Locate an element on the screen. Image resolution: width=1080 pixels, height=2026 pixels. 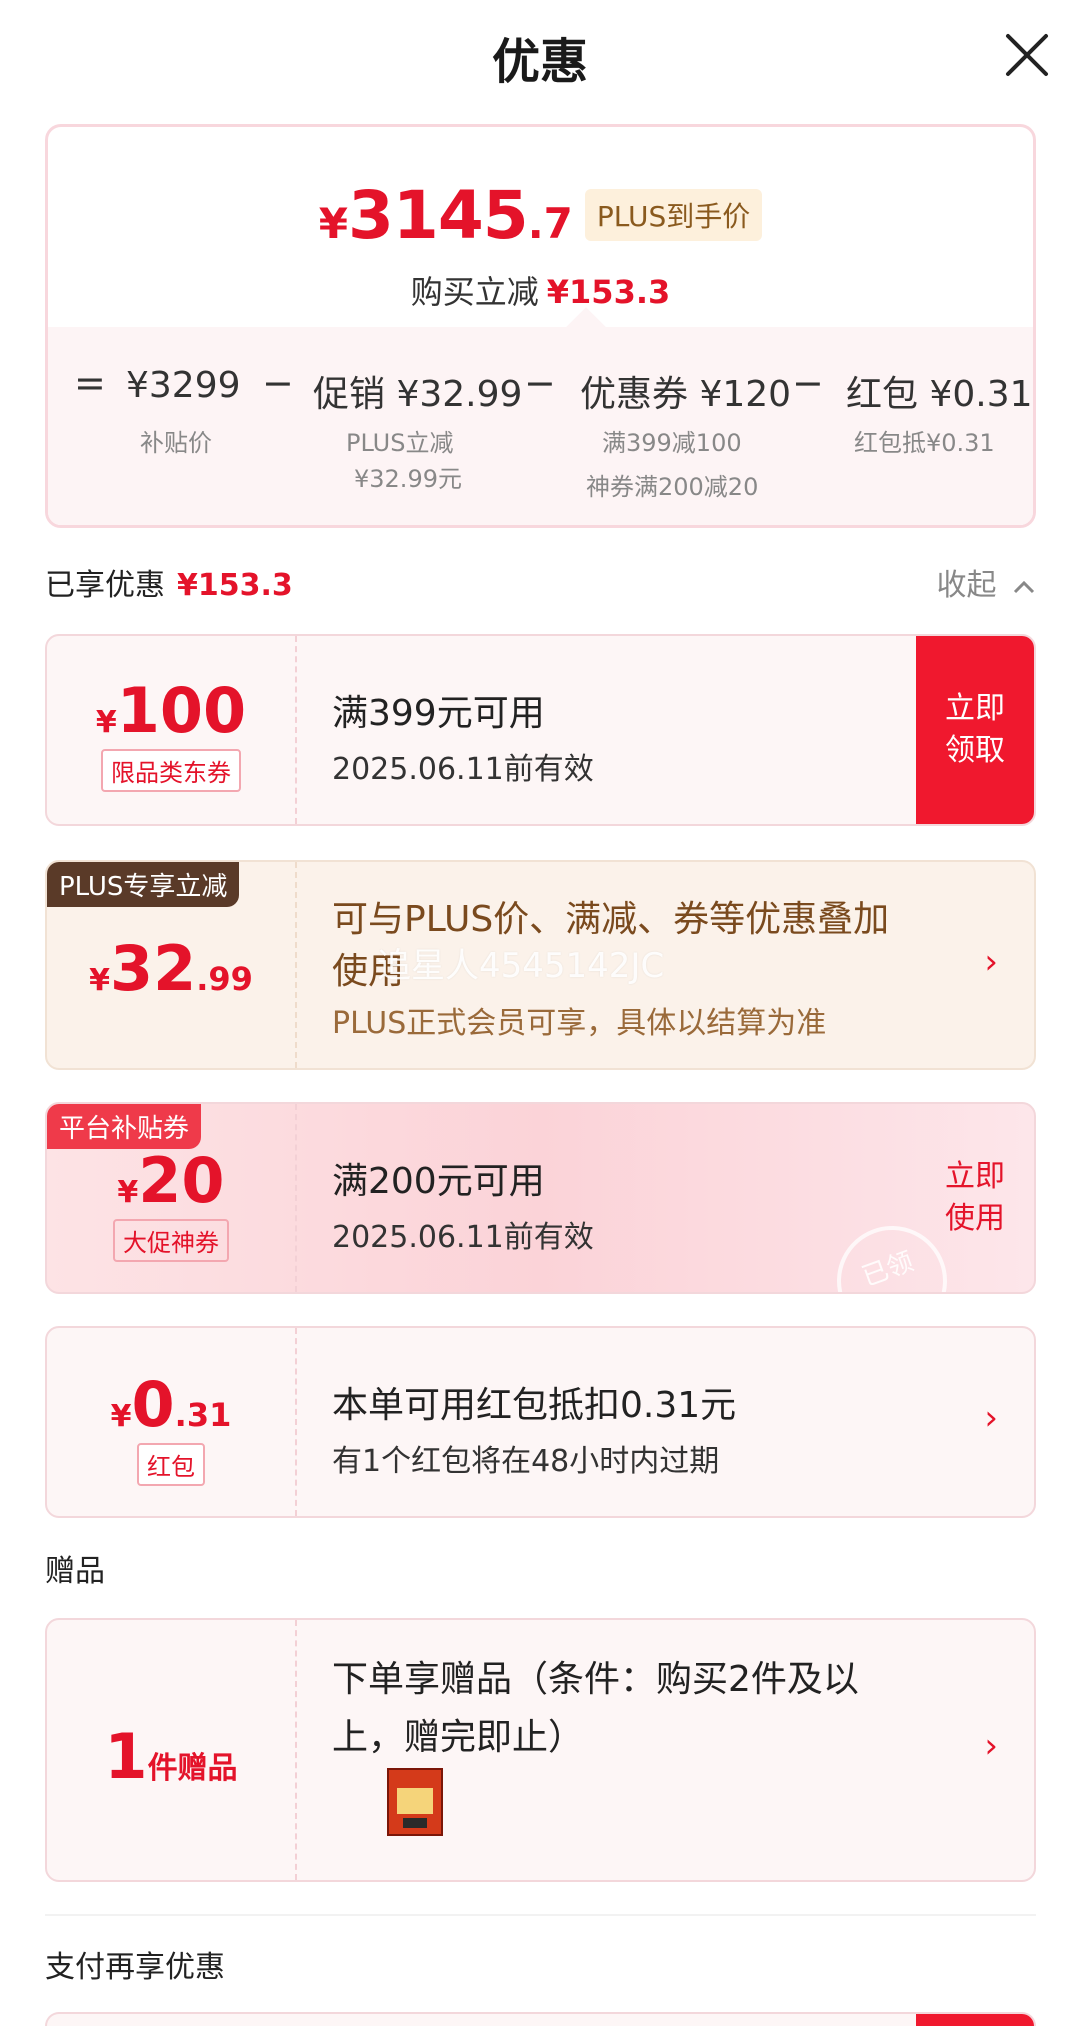
plus-amount: ¥32.99 is located at coordinates (171, 968).